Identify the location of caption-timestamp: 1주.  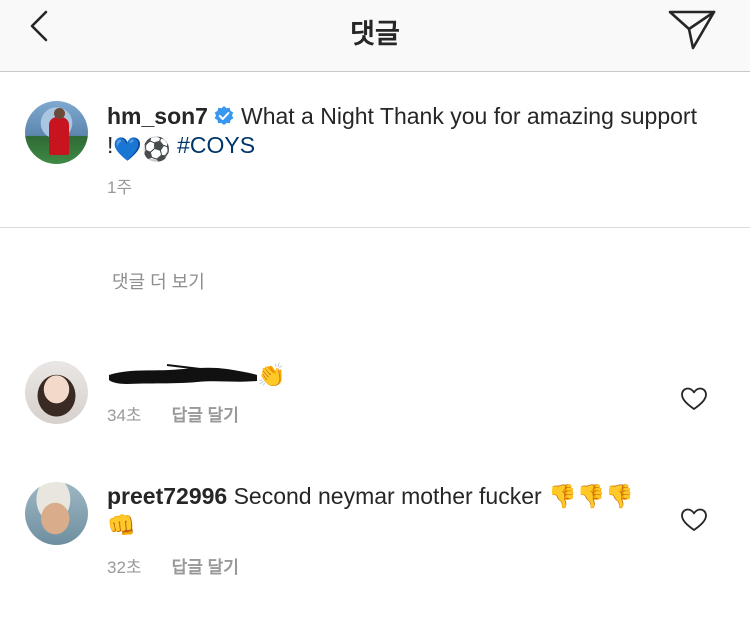
(120, 187).